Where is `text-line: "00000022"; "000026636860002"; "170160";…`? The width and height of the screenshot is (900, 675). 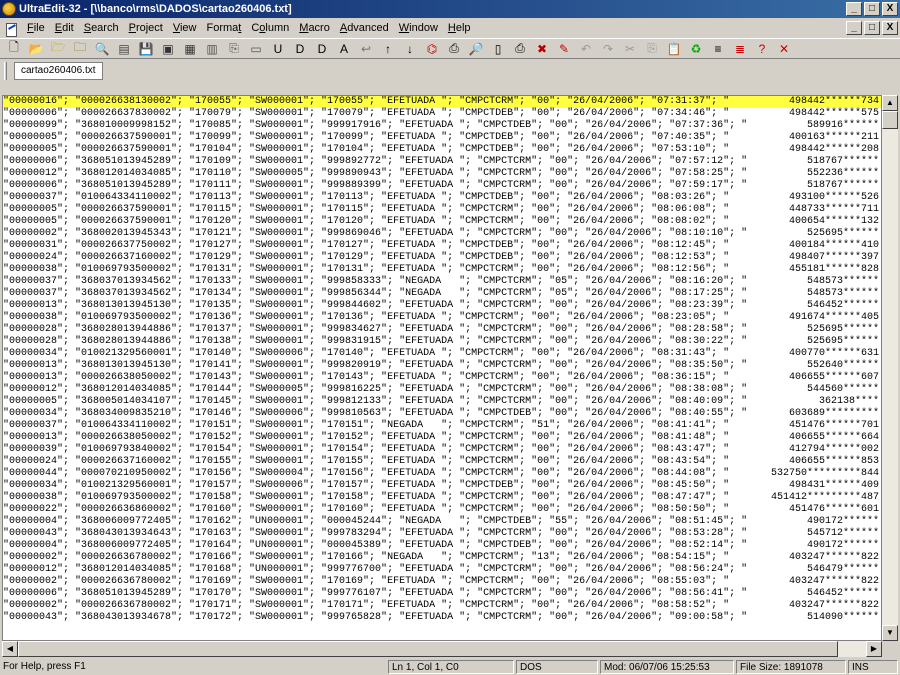
text-line: "00000022"; "000026636860002"; "170160";… is located at coordinates (442, 510).